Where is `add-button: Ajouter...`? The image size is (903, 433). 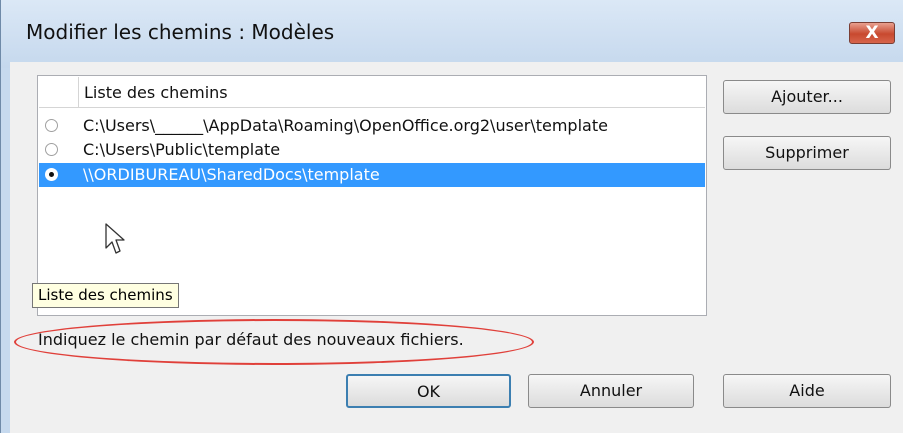 add-button: Ajouter... is located at coordinates (807, 97).